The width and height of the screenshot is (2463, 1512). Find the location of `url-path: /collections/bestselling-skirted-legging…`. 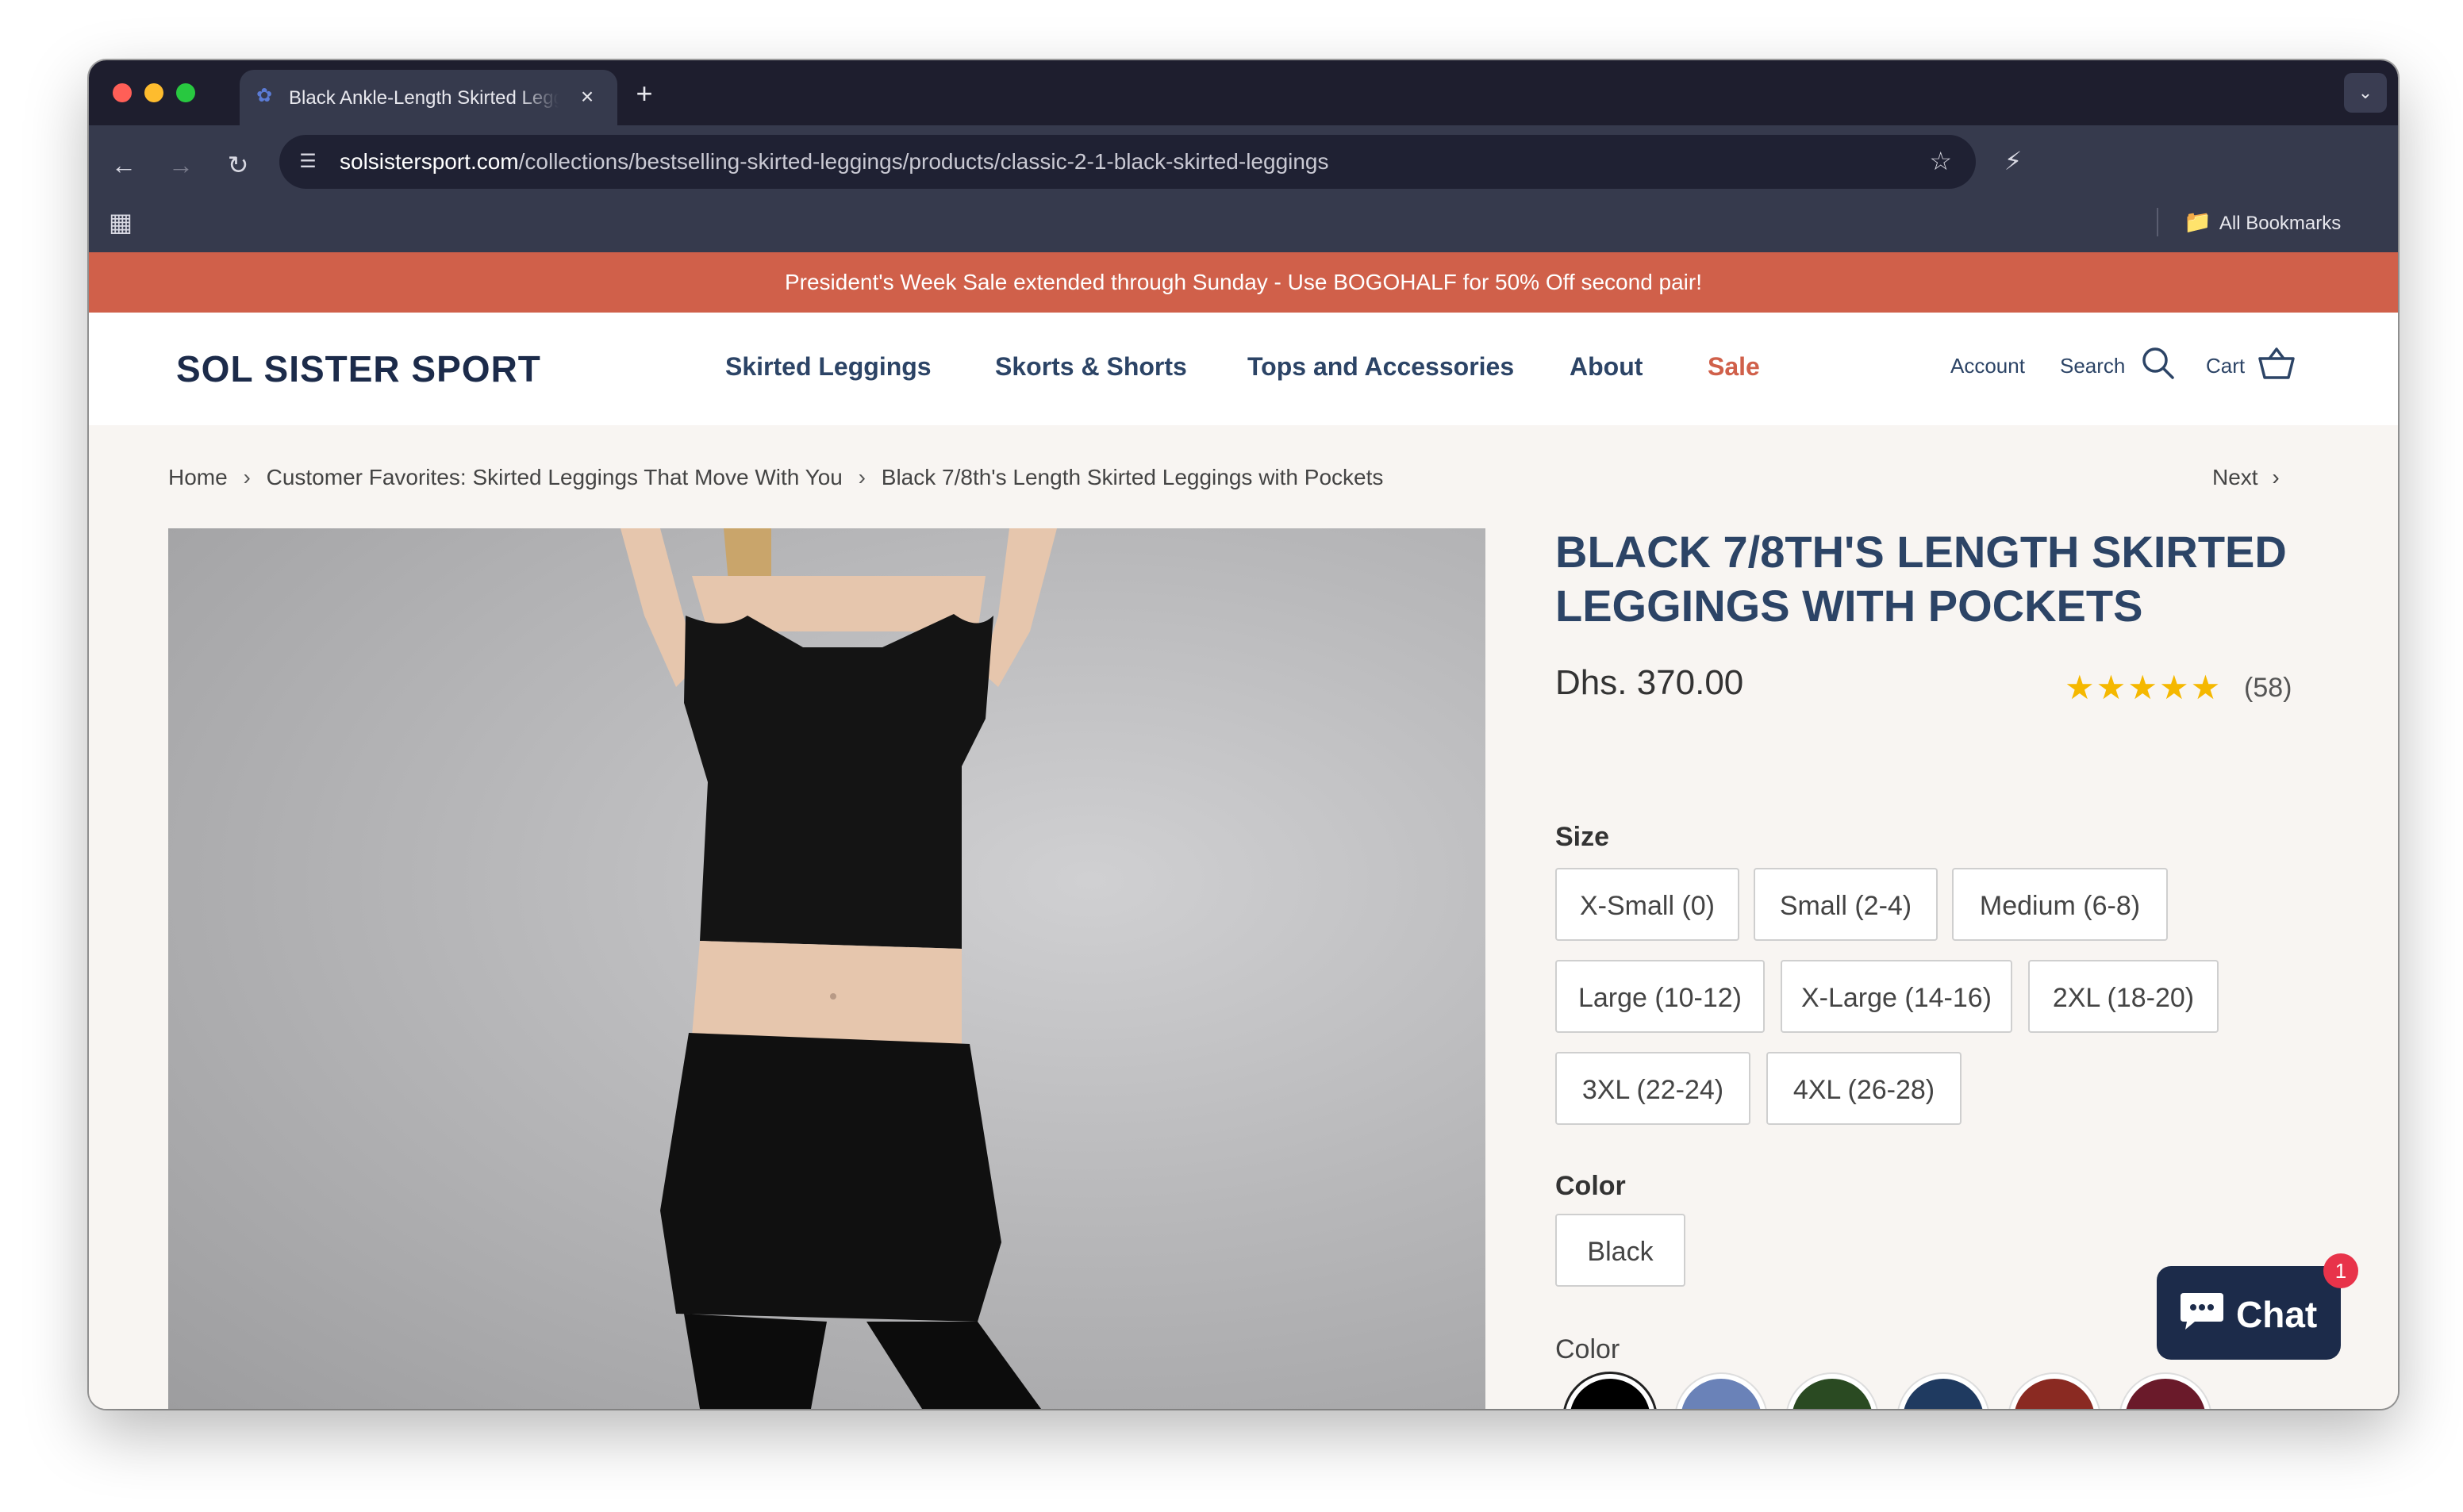

url-path: /collections/bestselling-skirted-legging… is located at coordinates (924, 162).